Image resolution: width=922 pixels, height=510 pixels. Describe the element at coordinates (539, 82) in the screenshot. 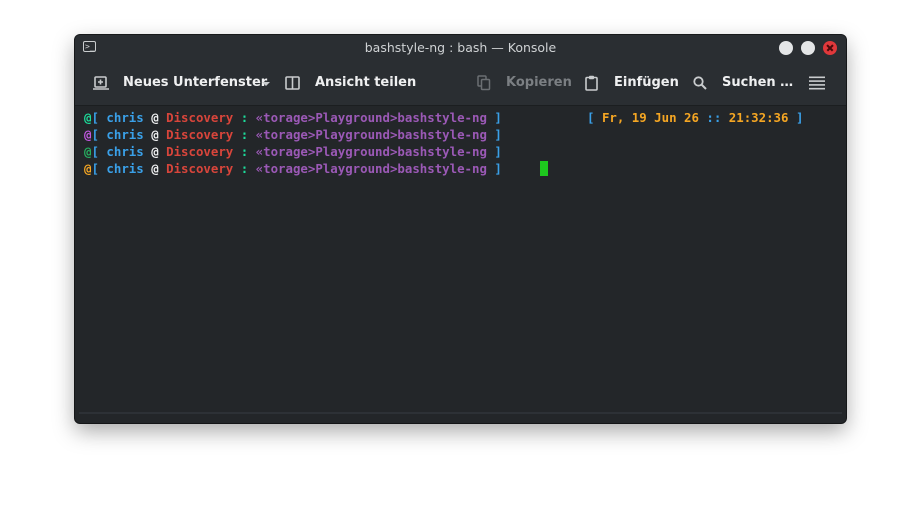

I see `copy-label: Kopieren` at that location.